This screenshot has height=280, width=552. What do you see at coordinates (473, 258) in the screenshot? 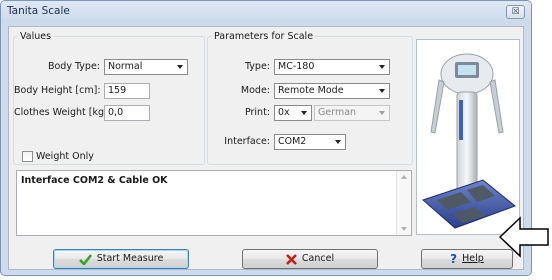
I see `help-label: Help` at bounding box center [473, 258].